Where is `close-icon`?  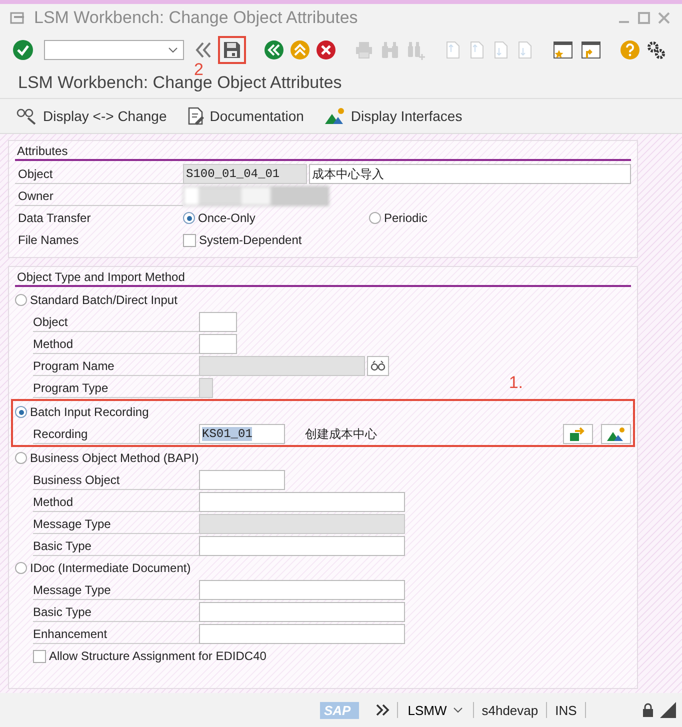
close-icon is located at coordinates (664, 18).